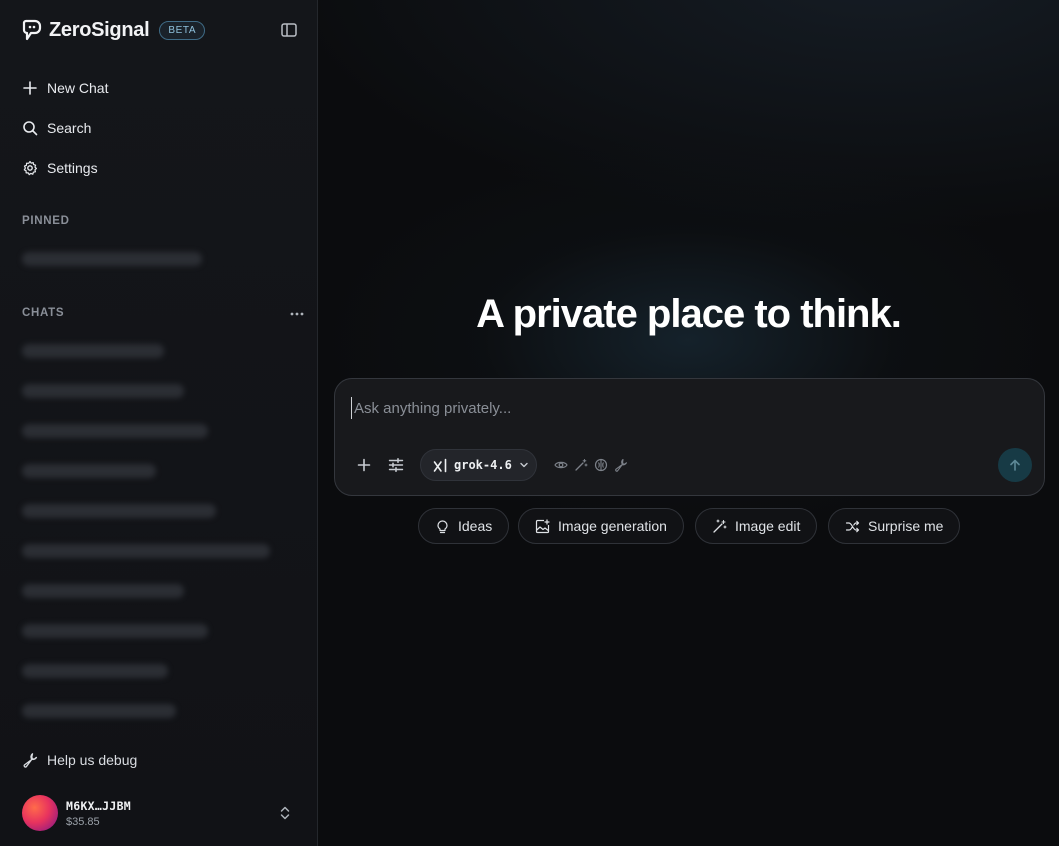 The height and width of the screenshot is (846, 1059). I want to click on new-chat-button: New Chat, so click(65, 88).